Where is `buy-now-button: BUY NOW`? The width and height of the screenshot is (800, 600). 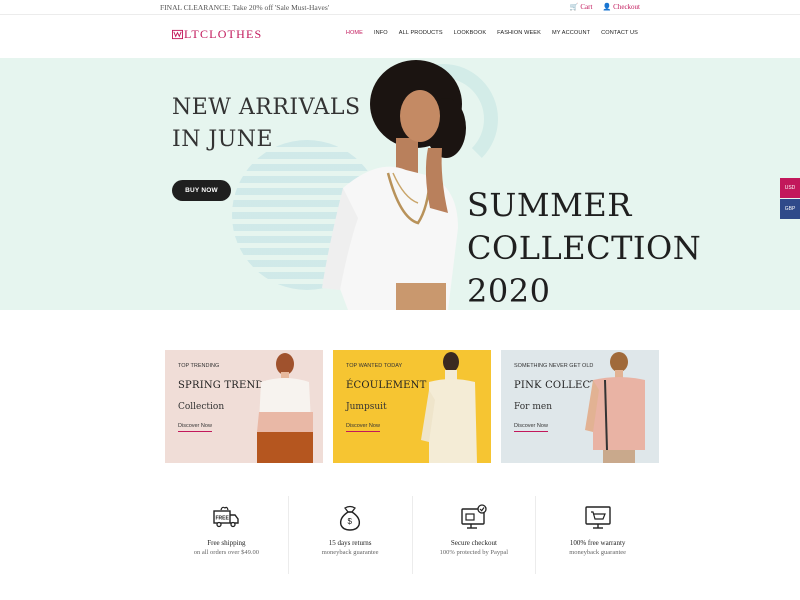
buy-now-button: BUY NOW is located at coordinates (201, 190).